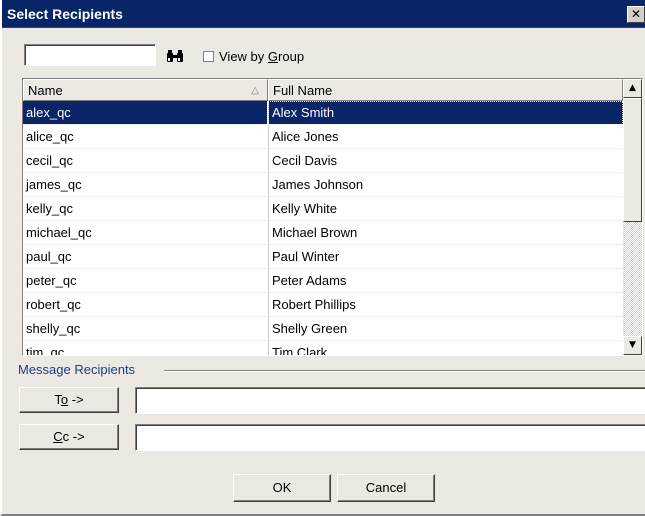 The image size is (645, 516). I want to click on binoculars-icon, so click(175, 56).